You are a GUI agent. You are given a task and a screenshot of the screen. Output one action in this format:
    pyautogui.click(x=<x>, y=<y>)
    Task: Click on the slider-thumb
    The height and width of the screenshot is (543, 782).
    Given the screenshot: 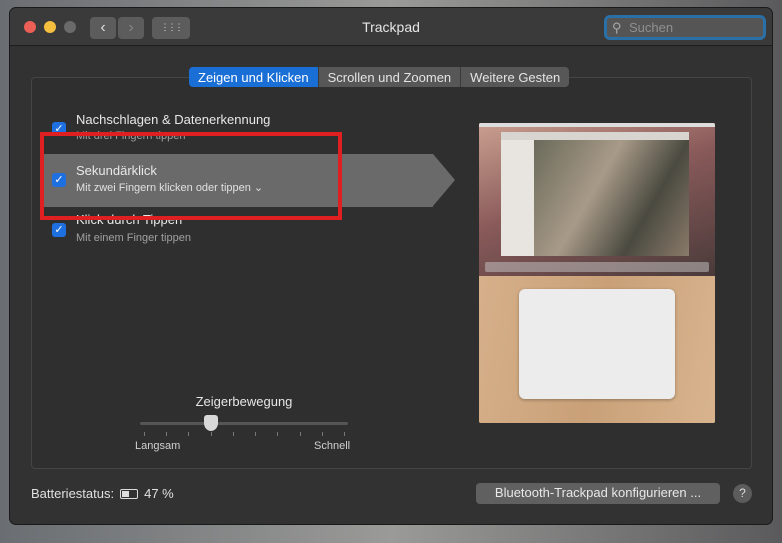 What is the action you would take?
    pyautogui.click(x=210, y=423)
    